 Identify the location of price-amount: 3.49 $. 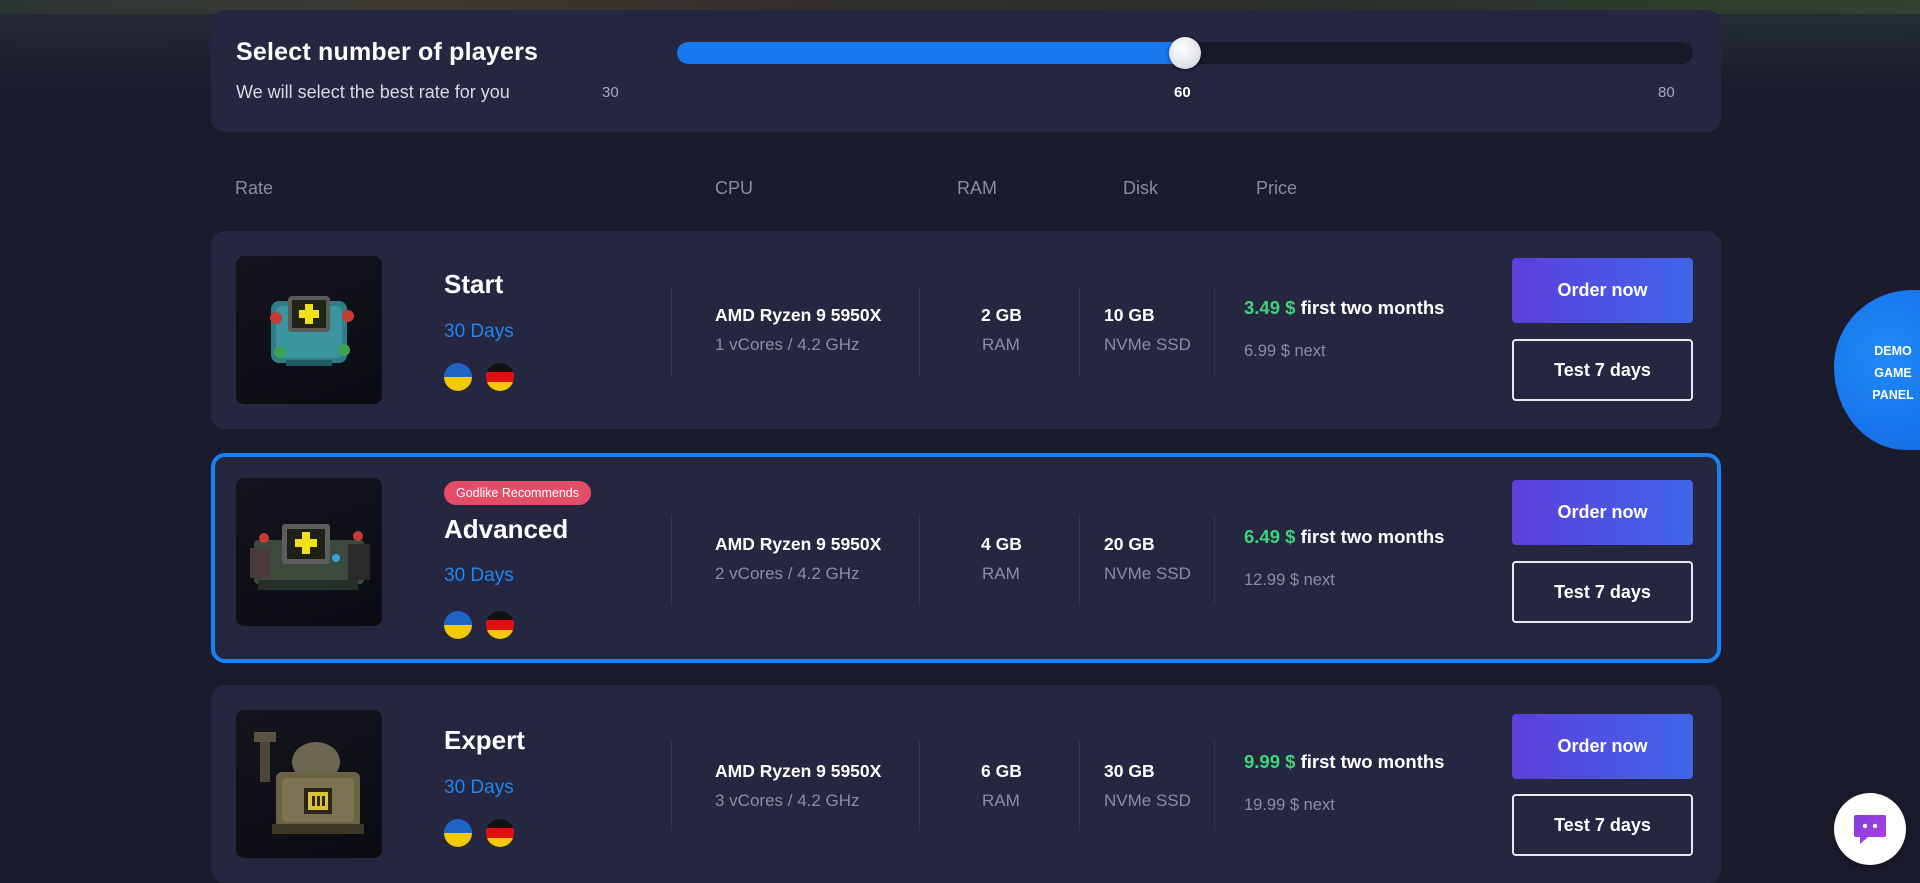
(1270, 307).